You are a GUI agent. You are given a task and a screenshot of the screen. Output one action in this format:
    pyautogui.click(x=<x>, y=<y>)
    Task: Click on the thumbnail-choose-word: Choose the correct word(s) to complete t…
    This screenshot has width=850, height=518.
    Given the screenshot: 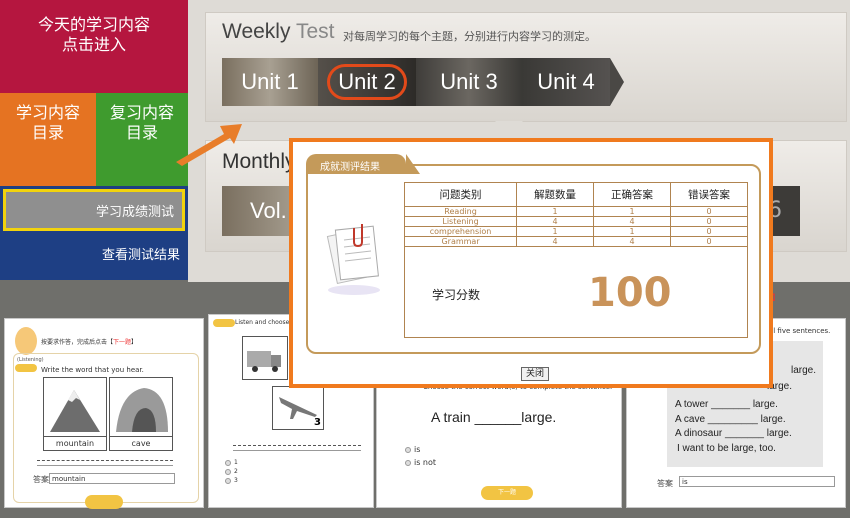 What is the action you would take?
    pyautogui.click(x=499, y=444)
    